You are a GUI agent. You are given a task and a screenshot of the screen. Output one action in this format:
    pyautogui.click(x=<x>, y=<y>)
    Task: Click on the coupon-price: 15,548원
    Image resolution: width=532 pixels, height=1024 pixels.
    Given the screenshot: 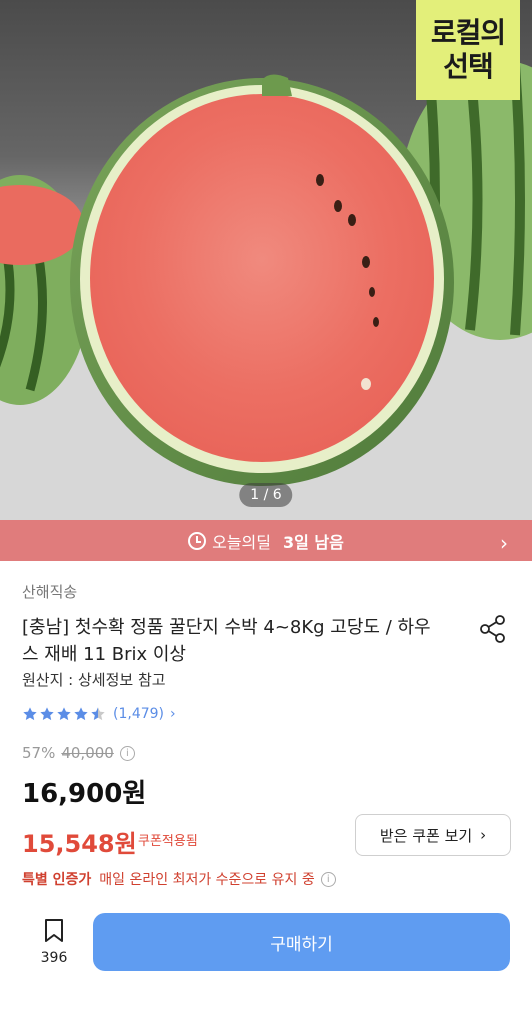 What is the action you would take?
    pyautogui.click(x=79, y=844)
    